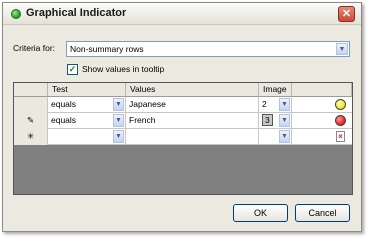  Describe the element at coordinates (260, 213) in the screenshot. I see `ok-button: OK` at that location.